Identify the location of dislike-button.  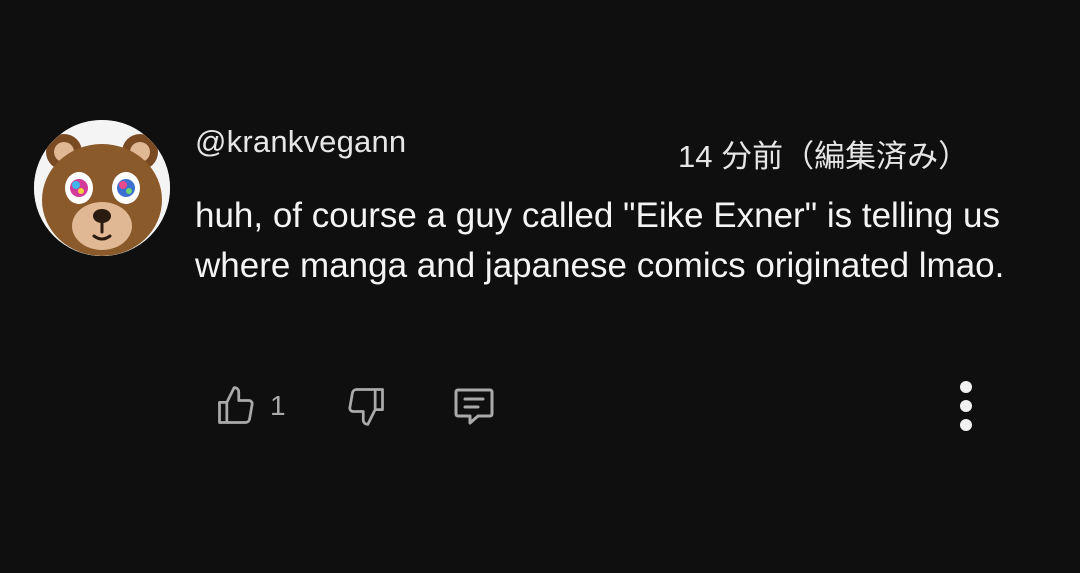
(366, 406).